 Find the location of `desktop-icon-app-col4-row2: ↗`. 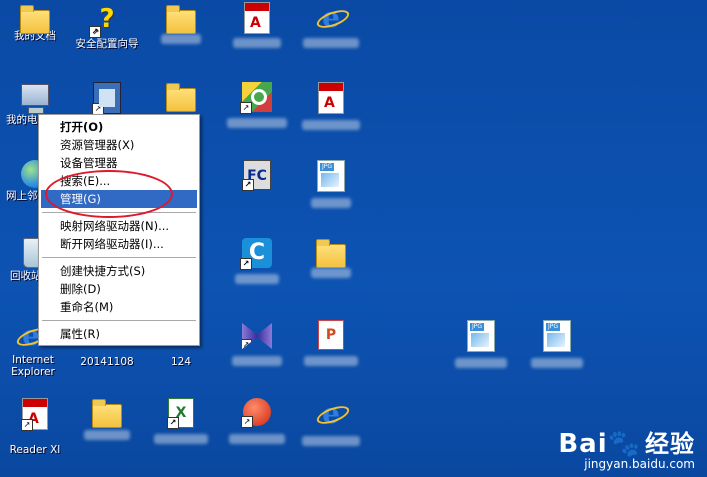

desktop-icon-app-col4-row2: ↗ is located at coordinates (257, 106).